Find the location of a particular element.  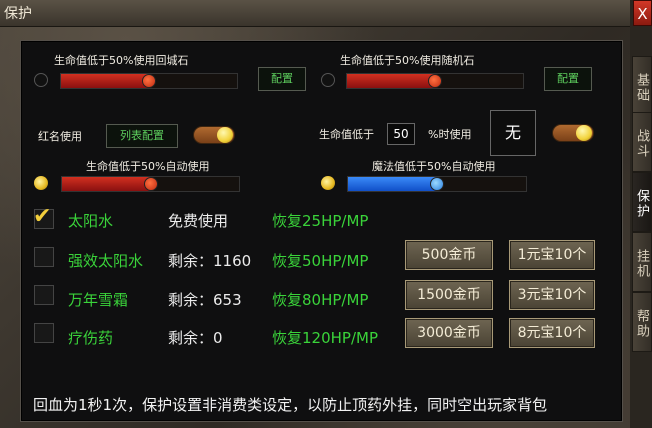

potion-effect: 恢复25HP/MP is located at coordinates (320, 221).